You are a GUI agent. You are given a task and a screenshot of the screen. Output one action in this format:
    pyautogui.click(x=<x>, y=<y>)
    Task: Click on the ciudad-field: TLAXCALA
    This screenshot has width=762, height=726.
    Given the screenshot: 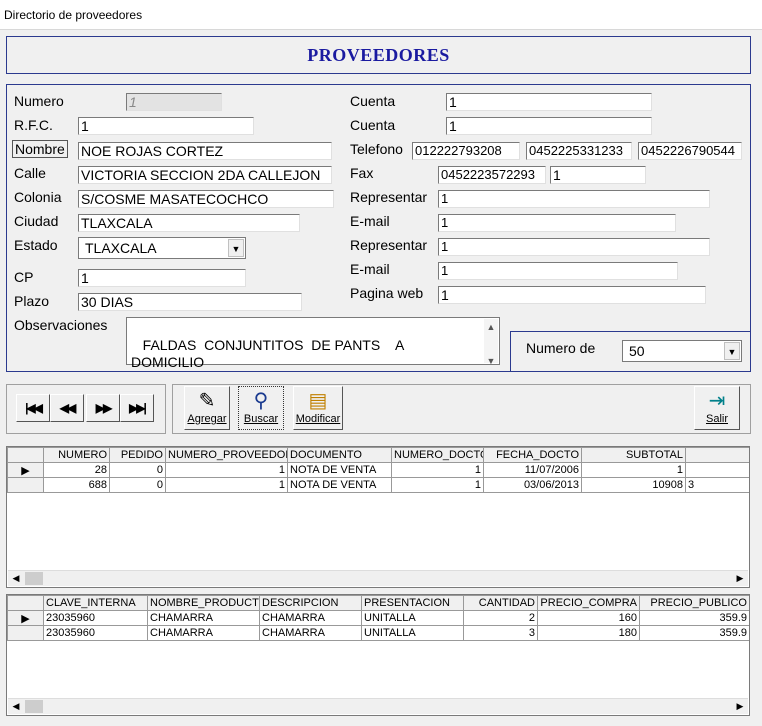 What is the action you would take?
    pyautogui.click(x=189, y=223)
    